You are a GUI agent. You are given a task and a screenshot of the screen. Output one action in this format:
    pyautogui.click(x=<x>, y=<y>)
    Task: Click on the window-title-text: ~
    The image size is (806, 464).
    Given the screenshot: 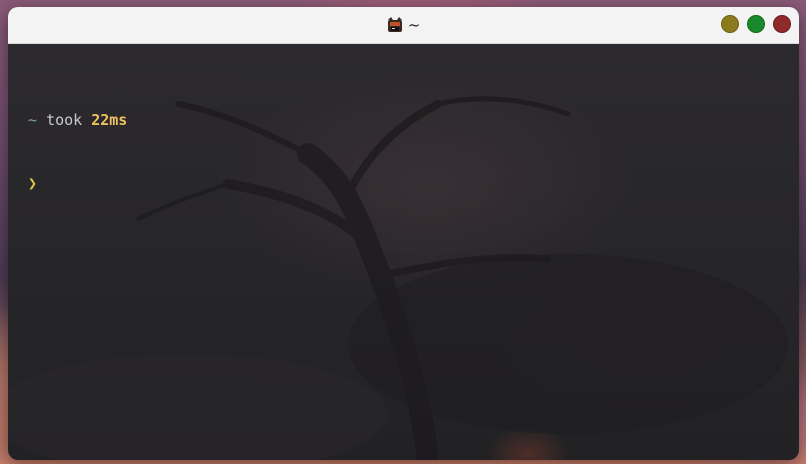 What is the action you would take?
    pyautogui.click(x=414, y=25)
    